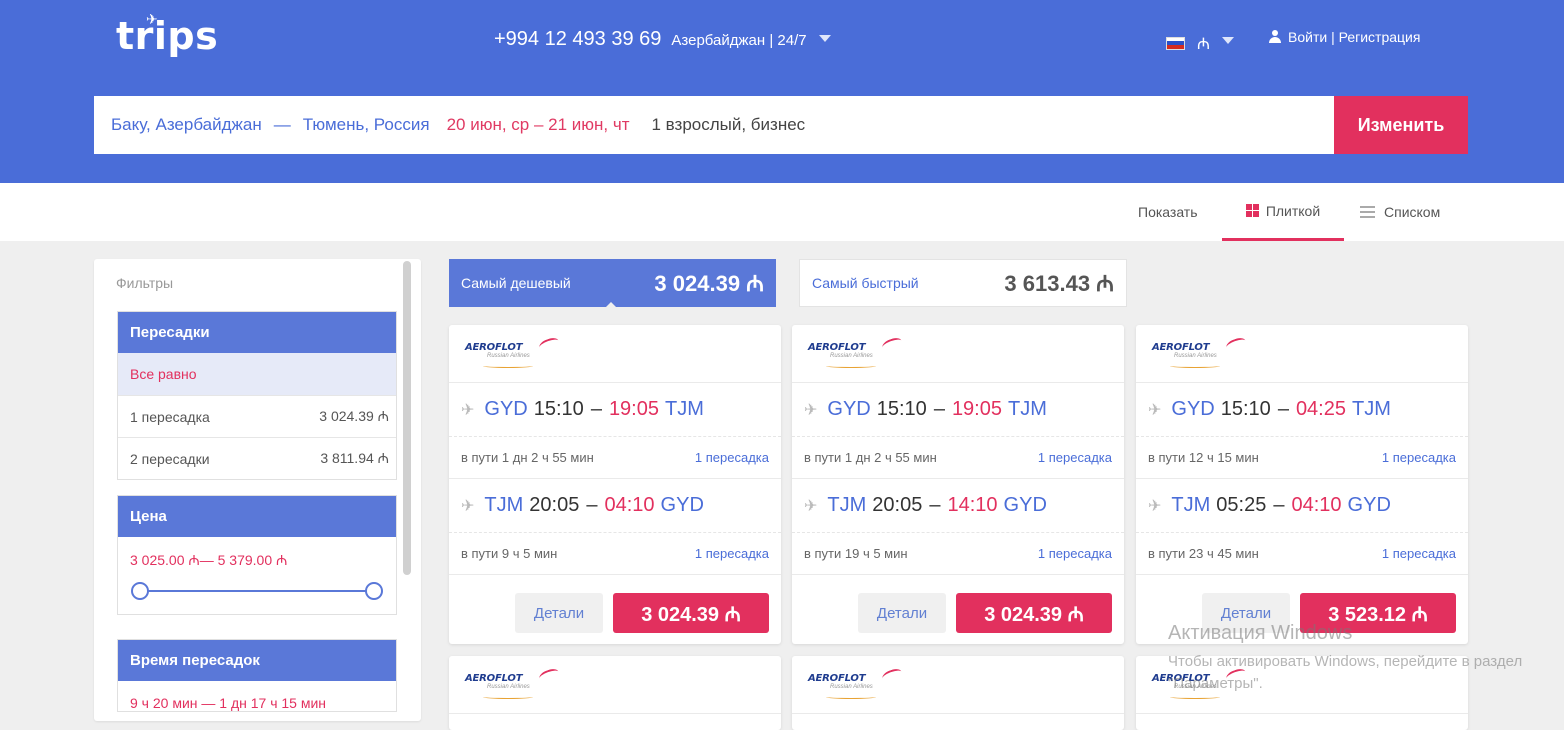 The height and width of the screenshot is (730, 1564). What do you see at coordinates (1260, 633) in the screenshot?
I see `watermark-title: Активация Windows` at bounding box center [1260, 633].